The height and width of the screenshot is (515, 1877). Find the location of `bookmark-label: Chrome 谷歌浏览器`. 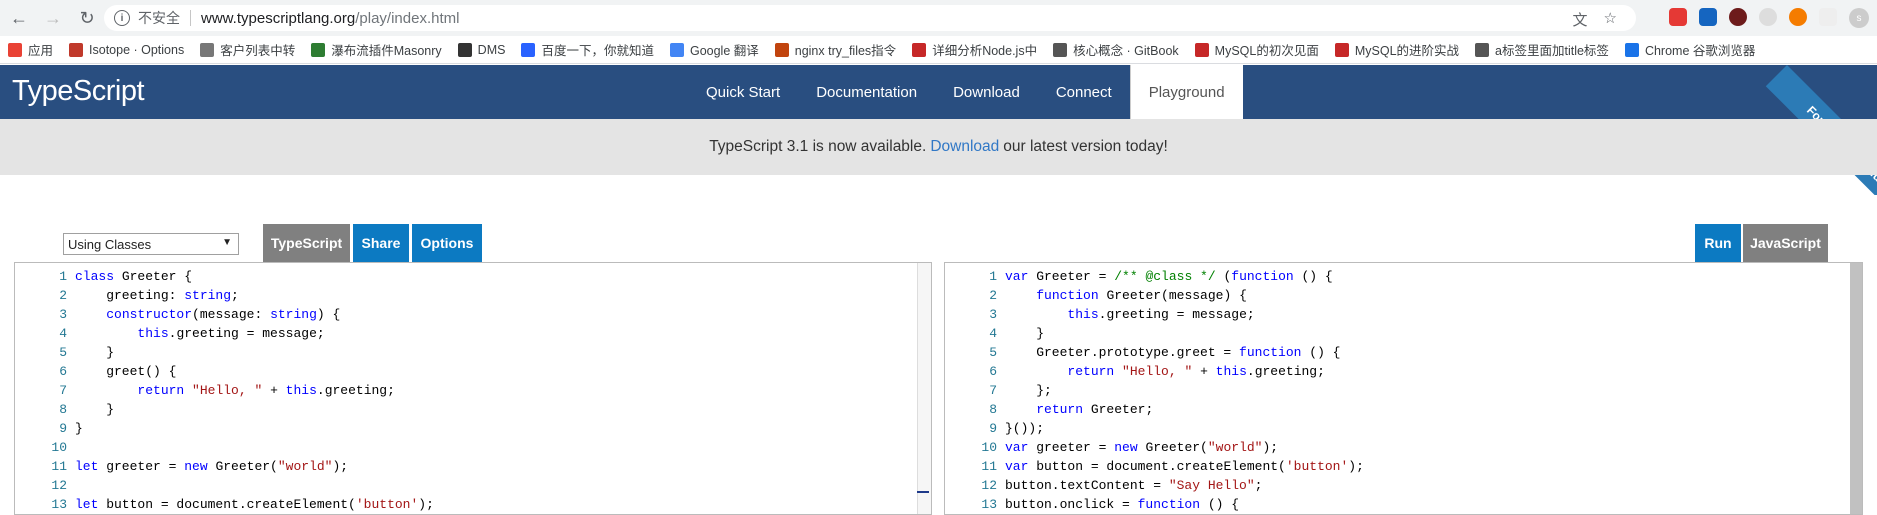

bookmark-label: Chrome 谷歌浏览器 is located at coordinates (1700, 51).